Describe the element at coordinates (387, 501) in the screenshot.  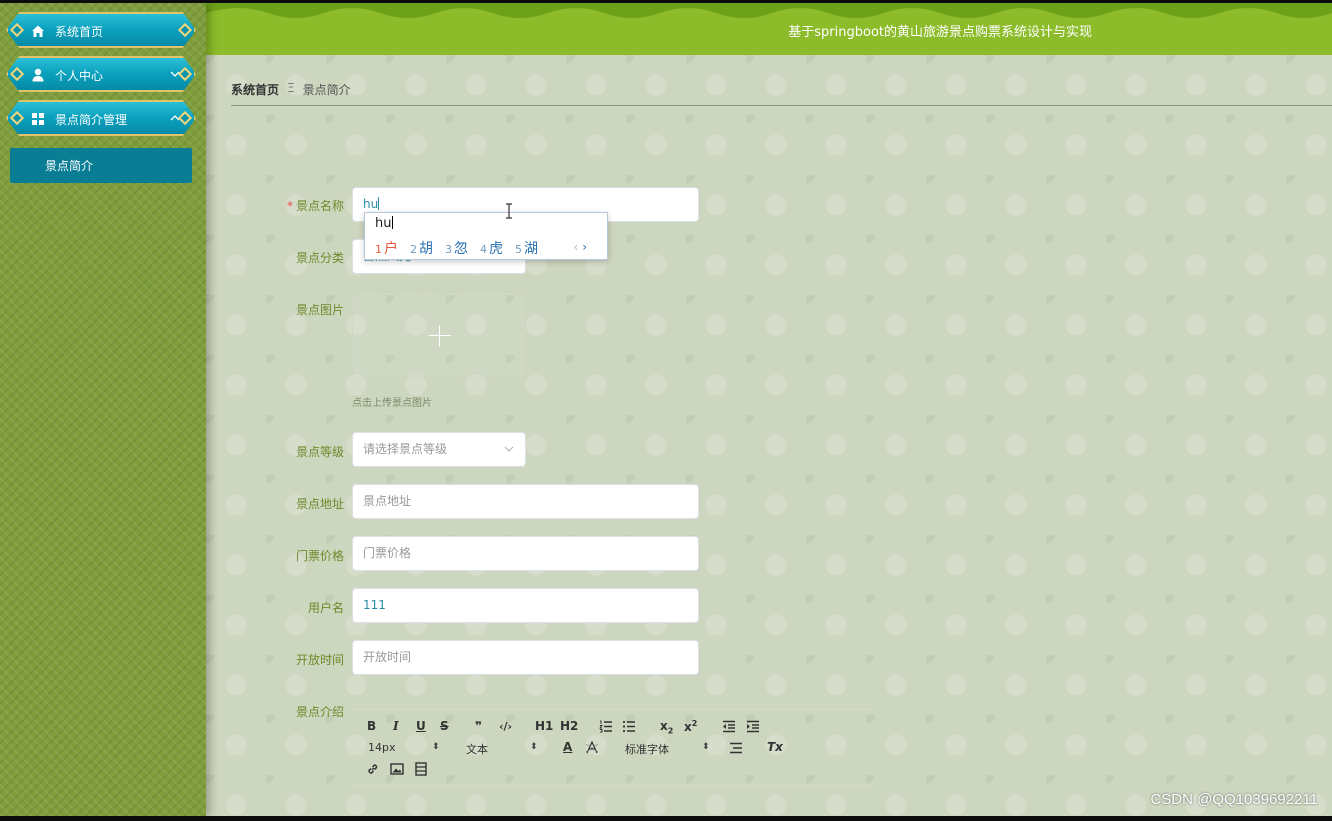
I see `address-placeholder: 景点地址` at that location.